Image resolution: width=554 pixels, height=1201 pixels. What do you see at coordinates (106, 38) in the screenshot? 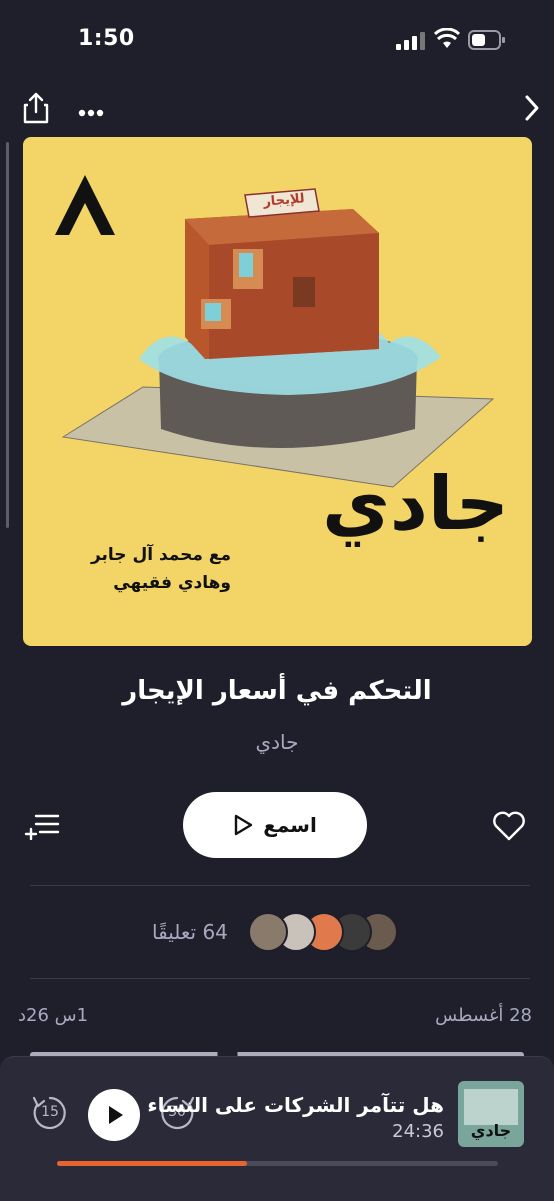
I see `status-time: 1:50` at bounding box center [106, 38].